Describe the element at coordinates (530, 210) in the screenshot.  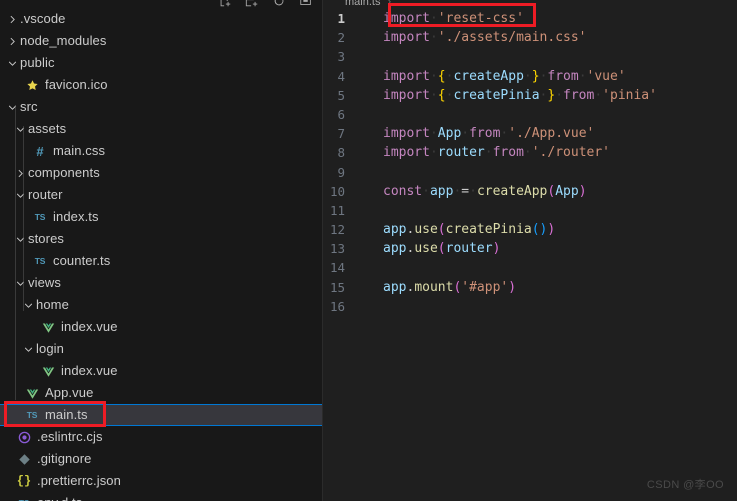
I see `code-line: 11` at that location.